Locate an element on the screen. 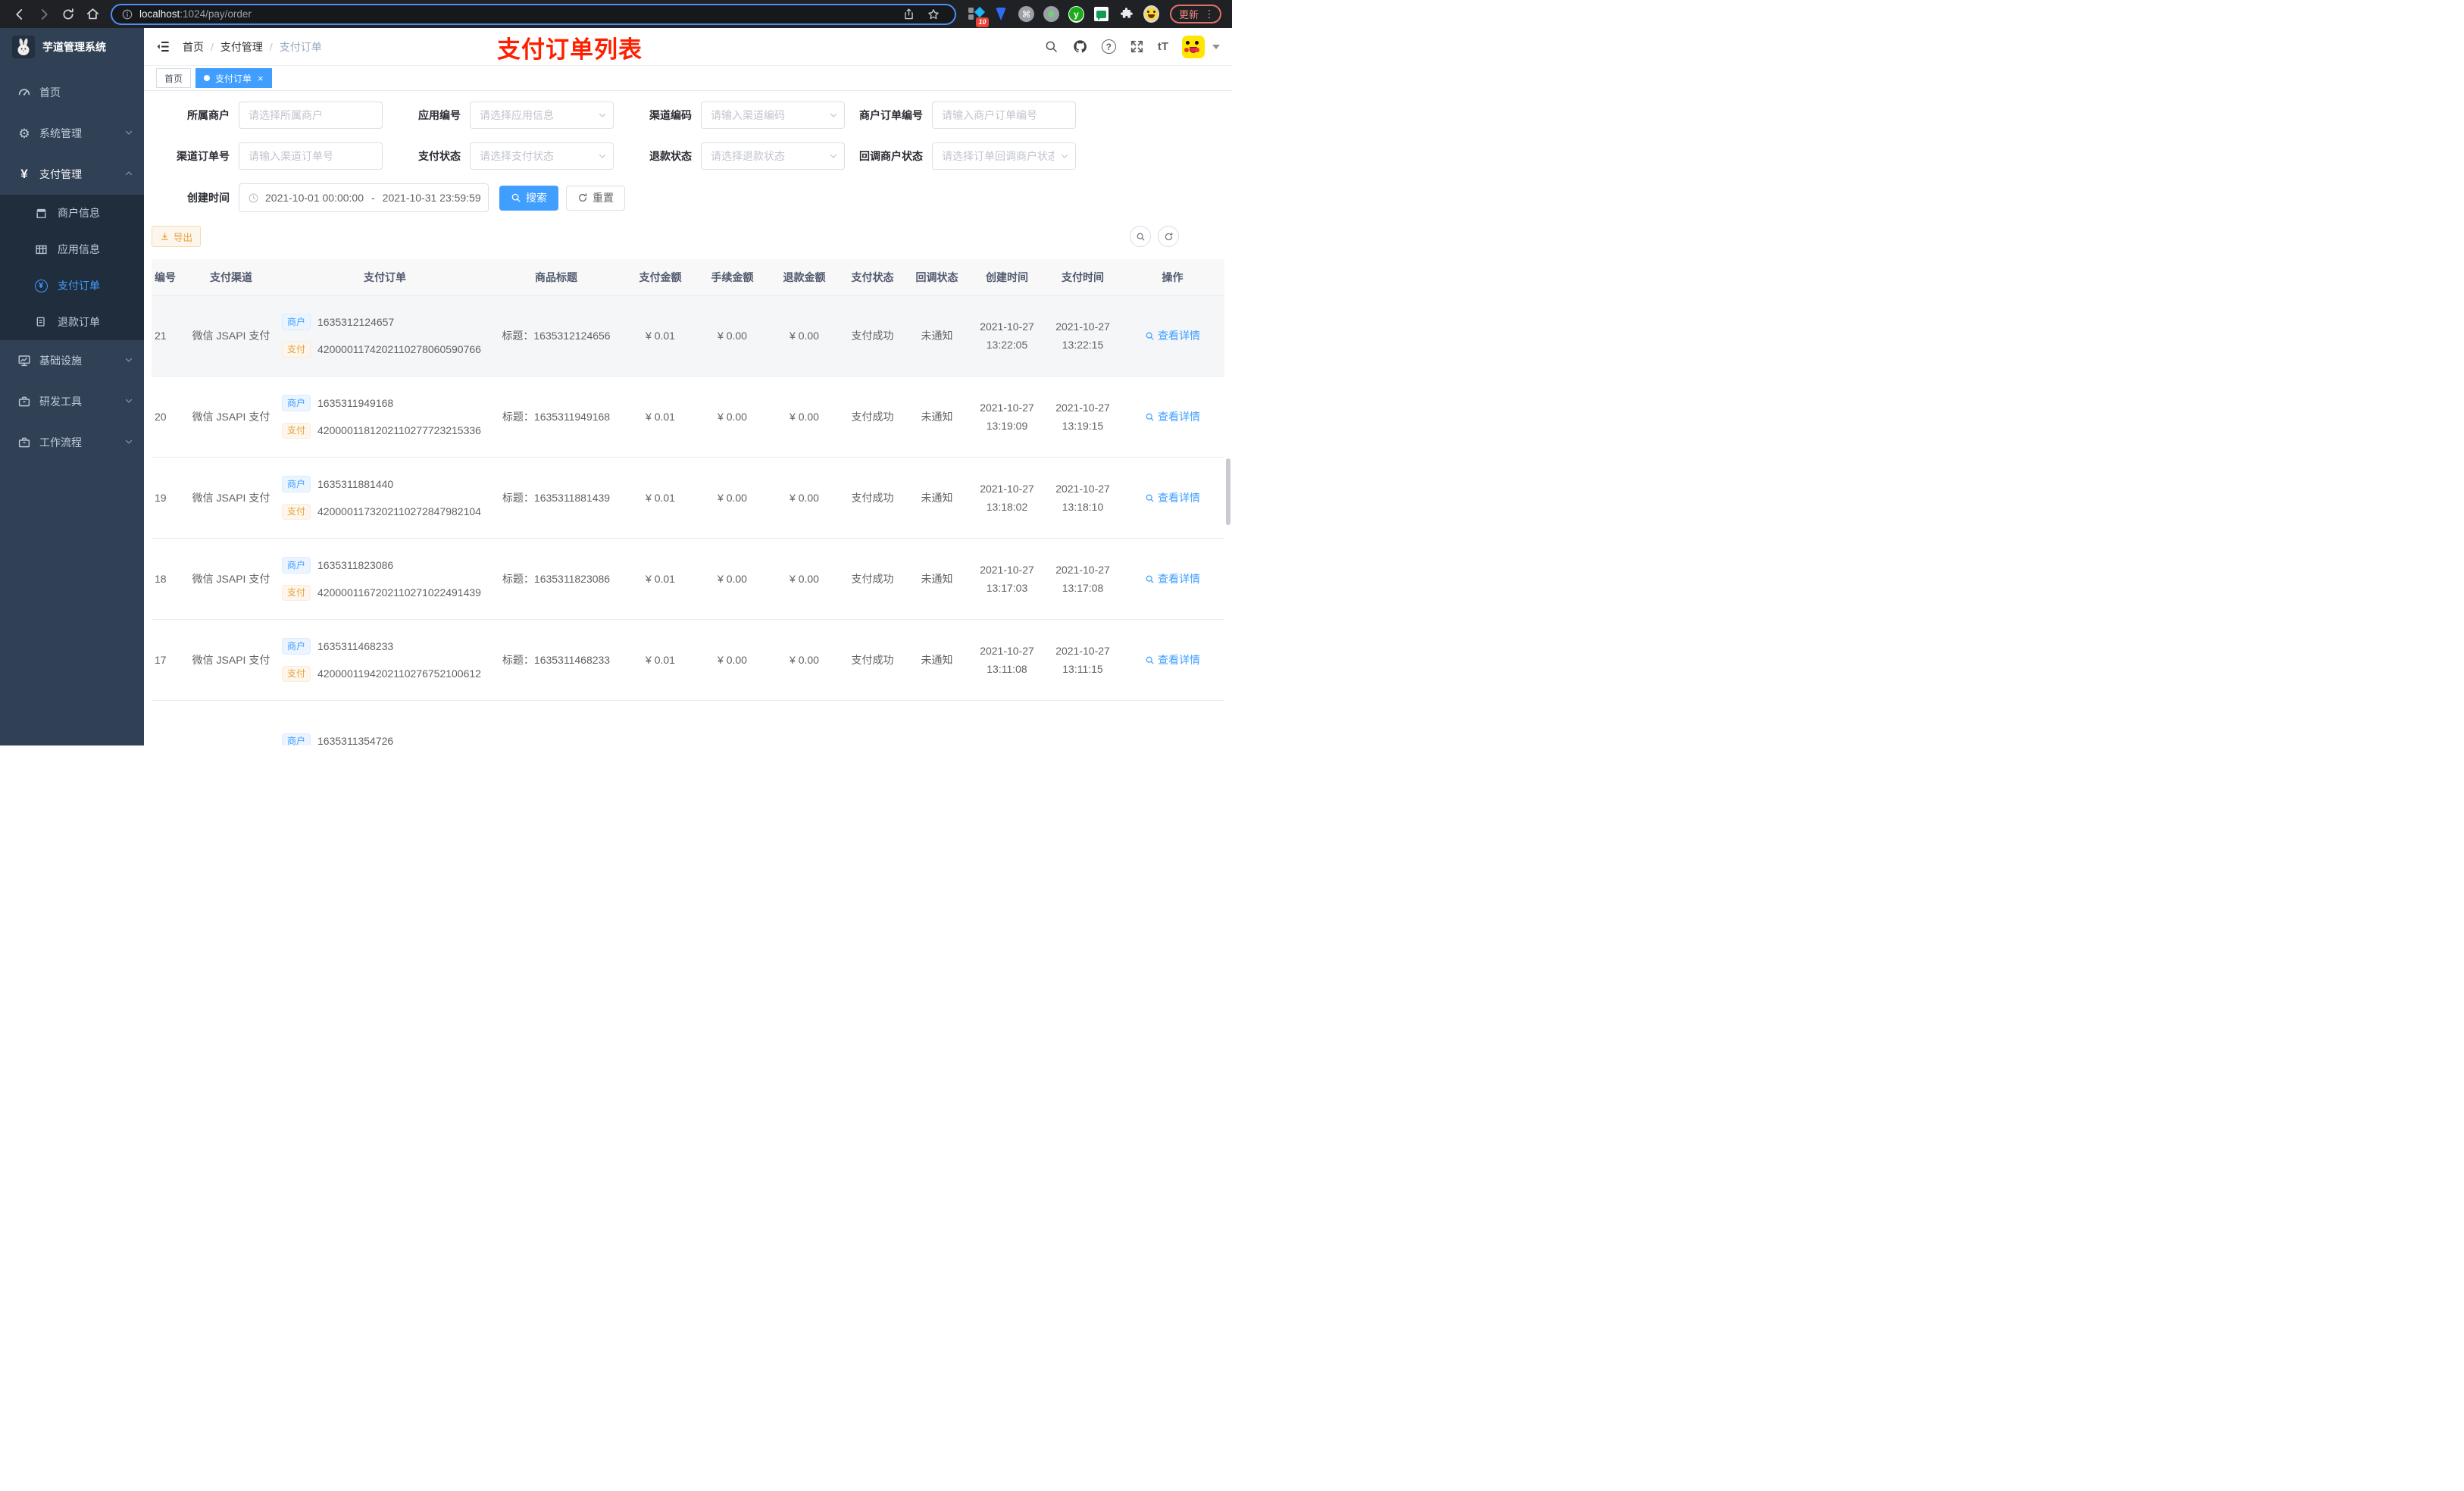 The height and width of the screenshot is (1491, 2464). filter-label: 支付状态 is located at coordinates (439, 156).